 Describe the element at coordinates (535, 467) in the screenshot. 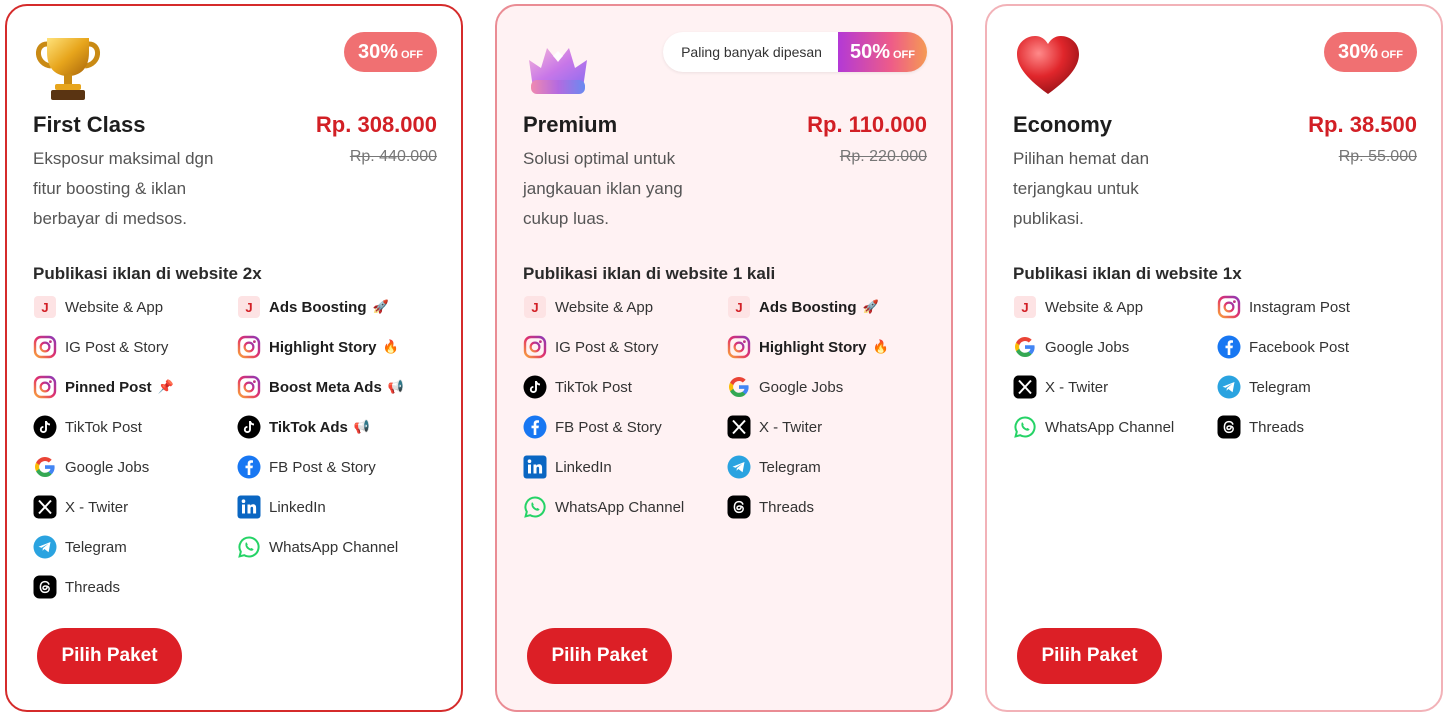

I see `linkedin-icon` at that location.